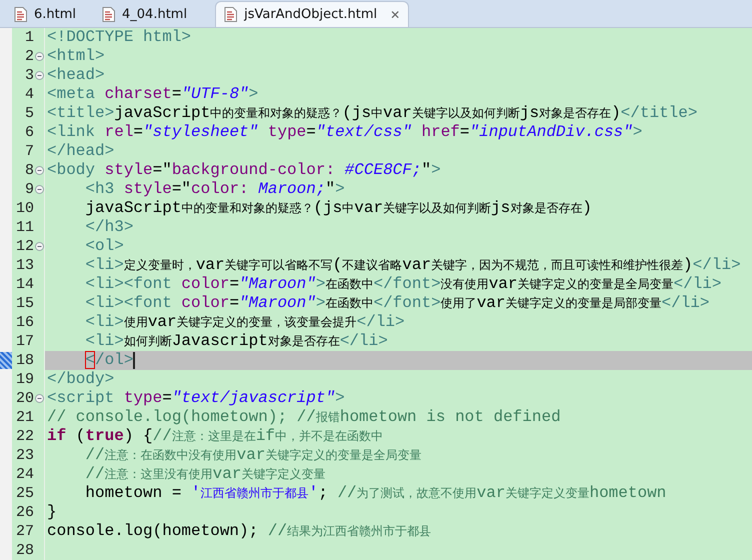 Image resolution: width=752 pixels, height=560 pixels. I want to click on line-number: 25, so click(24, 493).